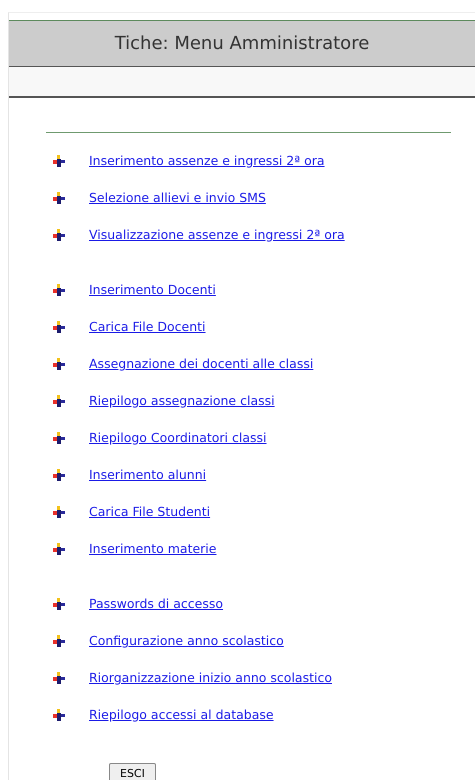 This screenshot has width=475, height=780. Describe the element at coordinates (210, 677) in the screenshot. I see `menu-link: Riorganizzazione inizio anno scolastico` at that location.